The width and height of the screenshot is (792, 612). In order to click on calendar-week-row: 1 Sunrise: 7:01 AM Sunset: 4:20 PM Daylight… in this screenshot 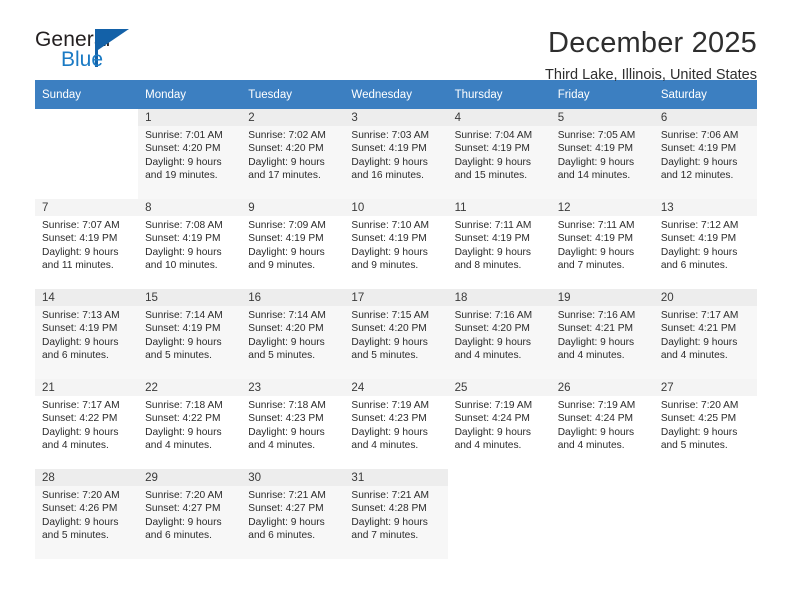, I will do `click(396, 154)`.